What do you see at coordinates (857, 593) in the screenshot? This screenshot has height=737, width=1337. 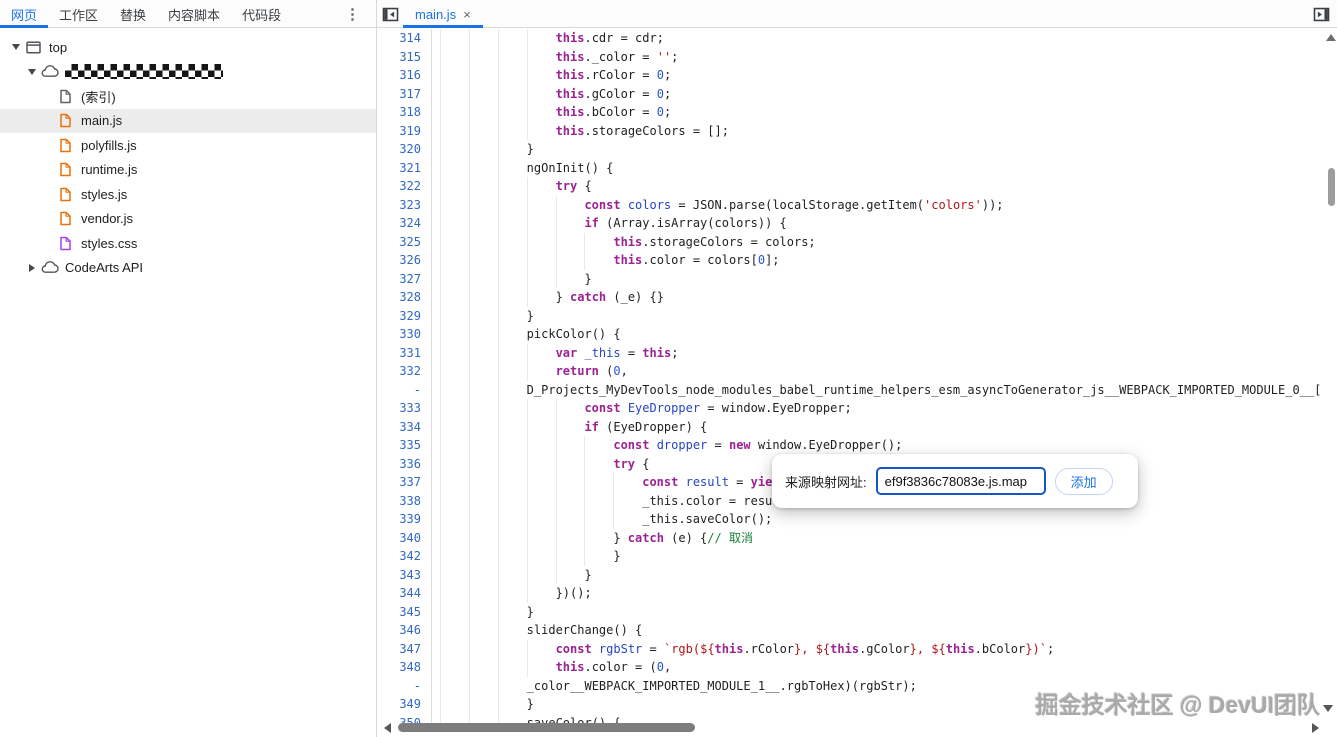 I see `code-line-344: 344})();` at bounding box center [857, 593].